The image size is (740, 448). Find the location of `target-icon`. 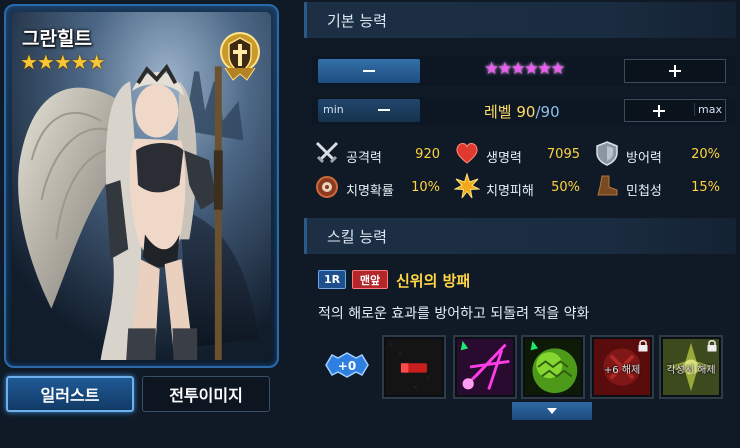

target-icon is located at coordinates (327, 187).